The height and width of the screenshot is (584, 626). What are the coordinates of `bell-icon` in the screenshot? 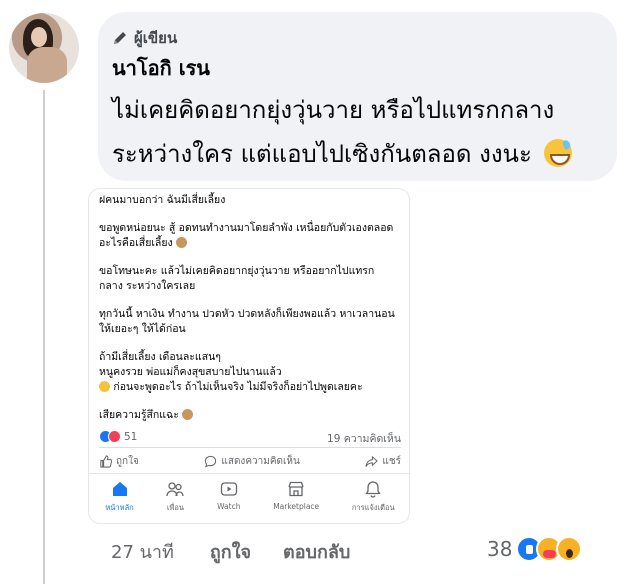 It's located at (373, 489).